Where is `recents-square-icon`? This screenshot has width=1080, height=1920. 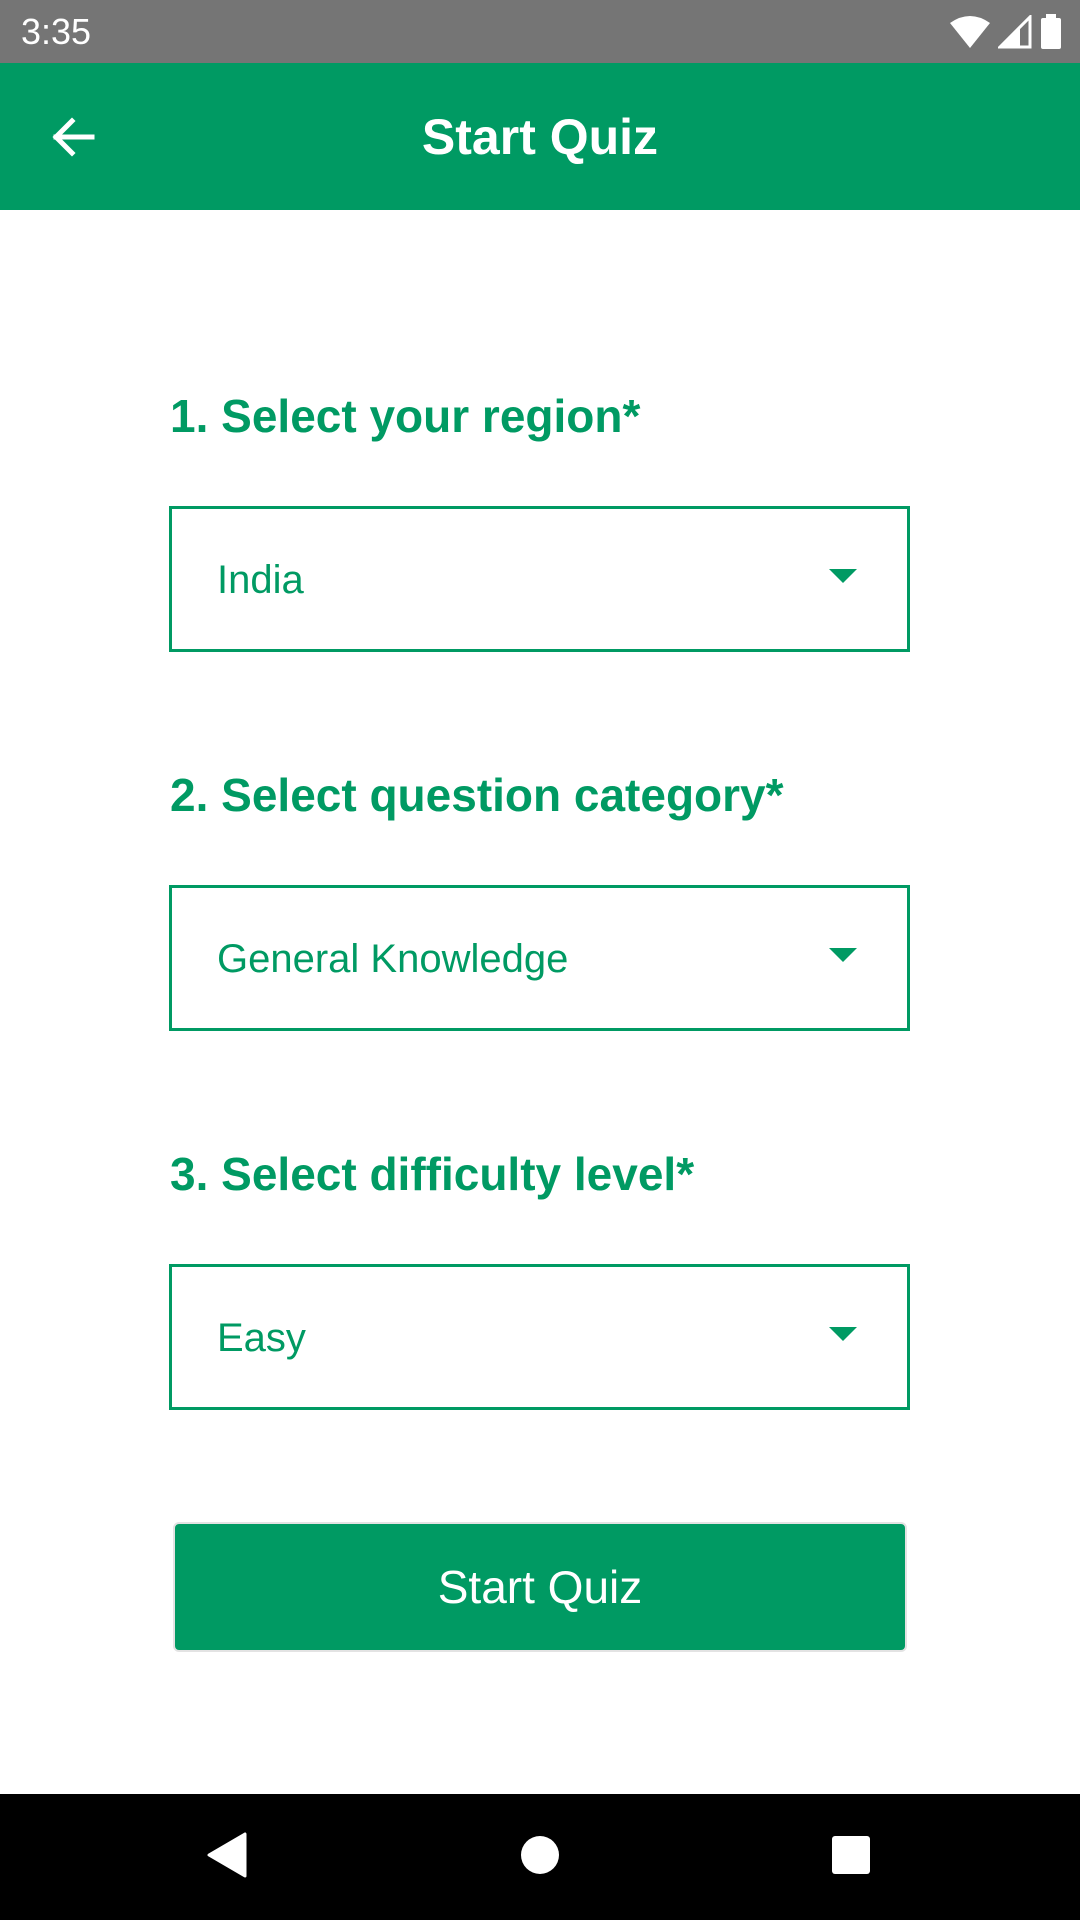
recents-square-icon is located at coordinates (851, 1857).